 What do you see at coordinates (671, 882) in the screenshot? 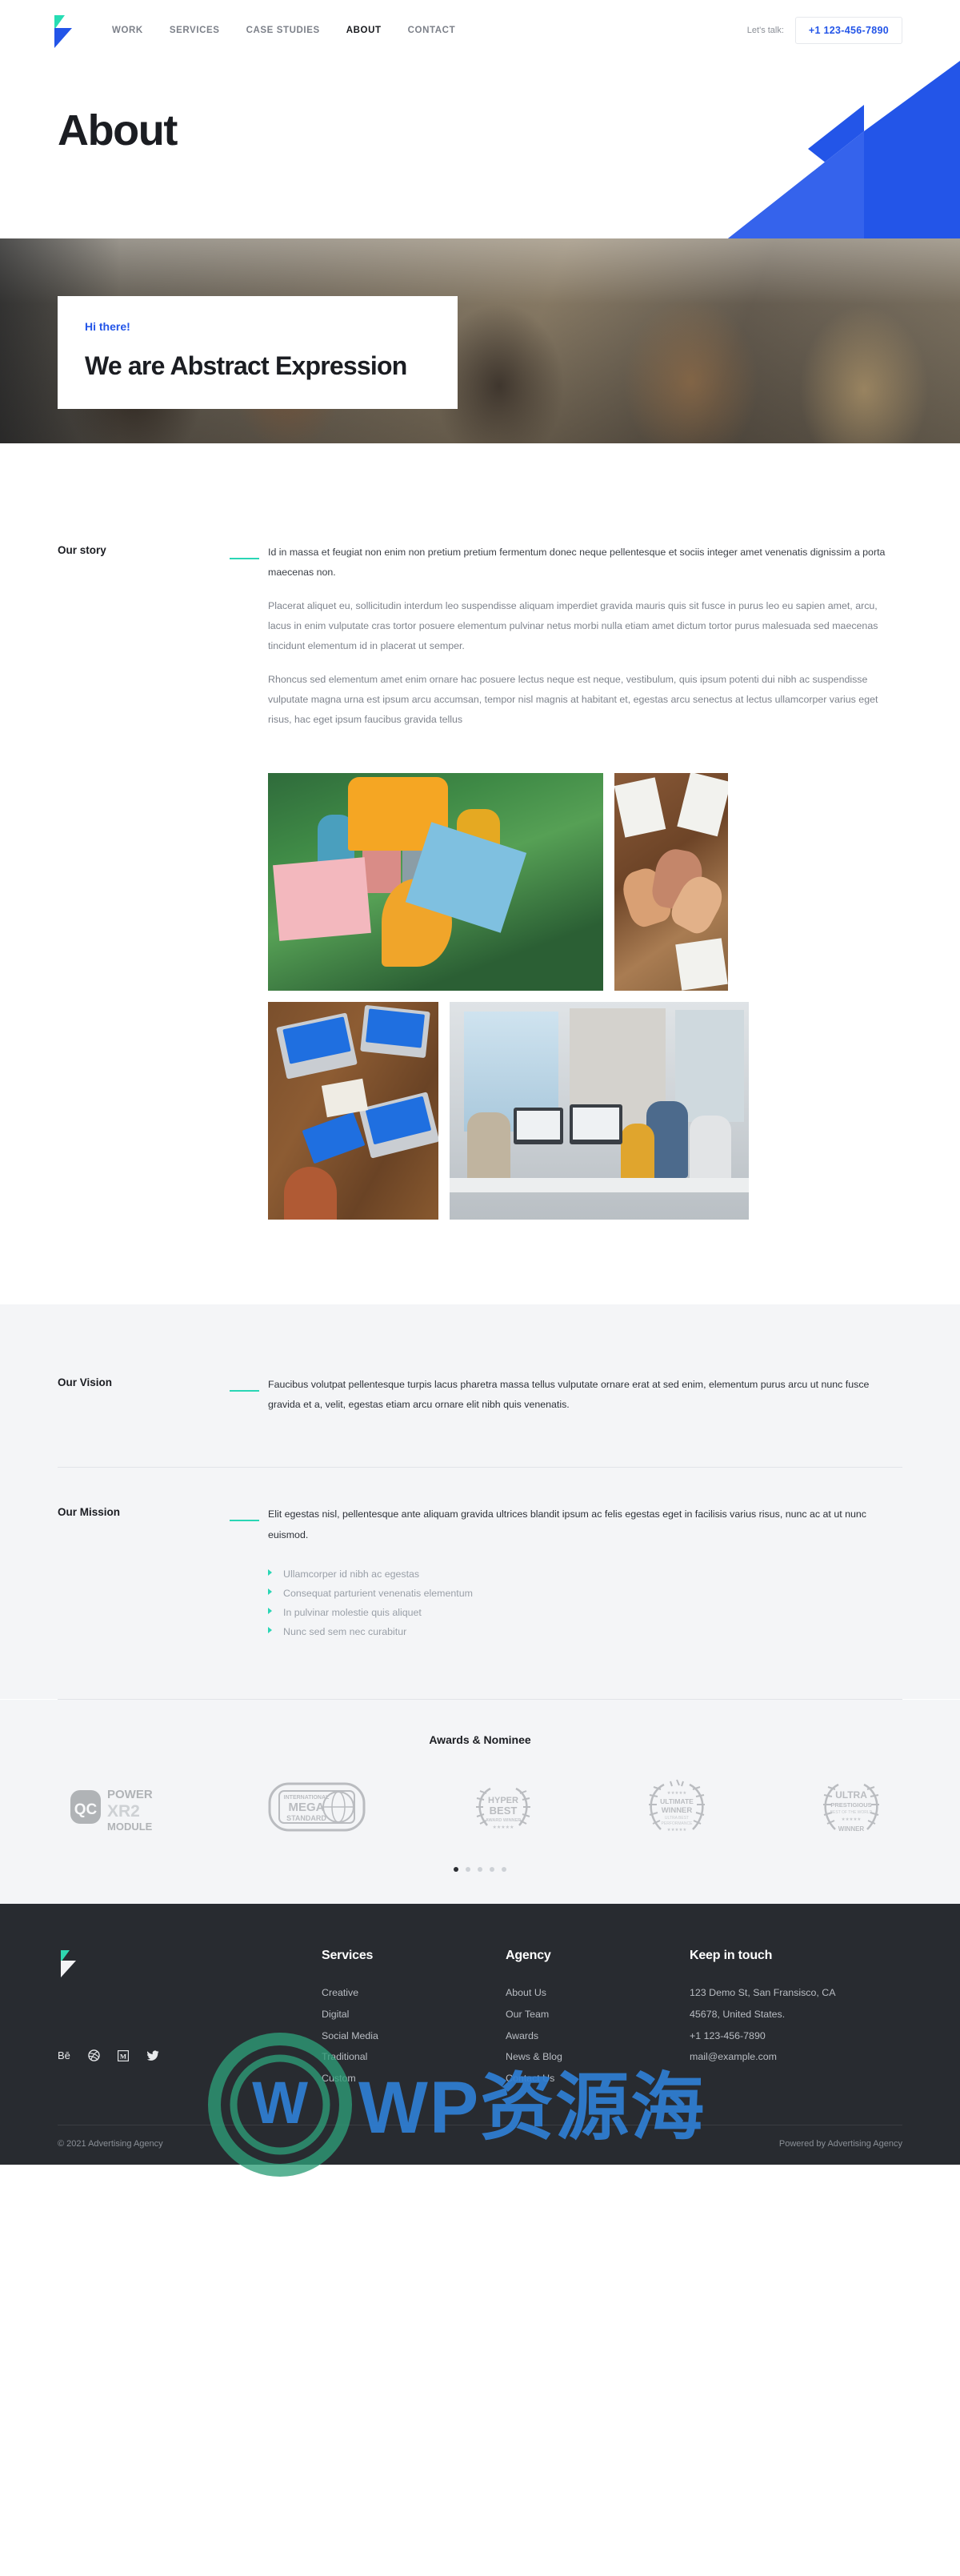
I see `hands-together-teamwork-photo` at bounding box center [671, 882].